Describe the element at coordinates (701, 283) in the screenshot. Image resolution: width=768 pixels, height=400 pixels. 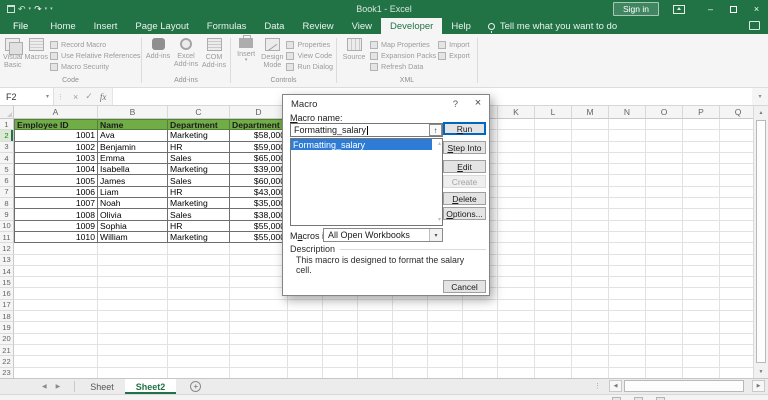
I see `cell-P15` at that location.